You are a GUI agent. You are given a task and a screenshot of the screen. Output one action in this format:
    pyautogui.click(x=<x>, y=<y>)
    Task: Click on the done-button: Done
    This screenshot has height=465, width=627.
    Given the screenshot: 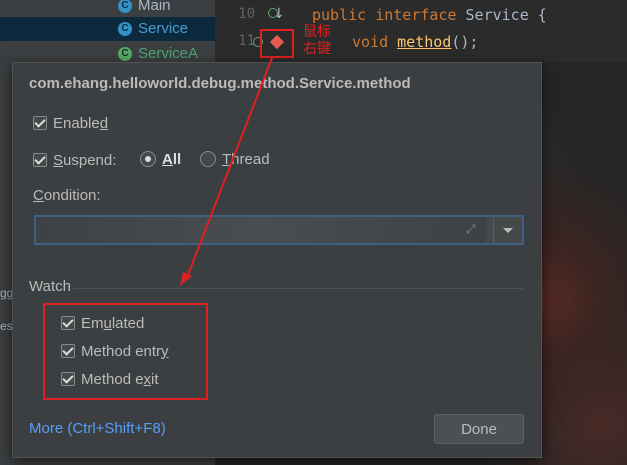 What is the action you would take?
    pyautogui.click(x=479, y=429)
    